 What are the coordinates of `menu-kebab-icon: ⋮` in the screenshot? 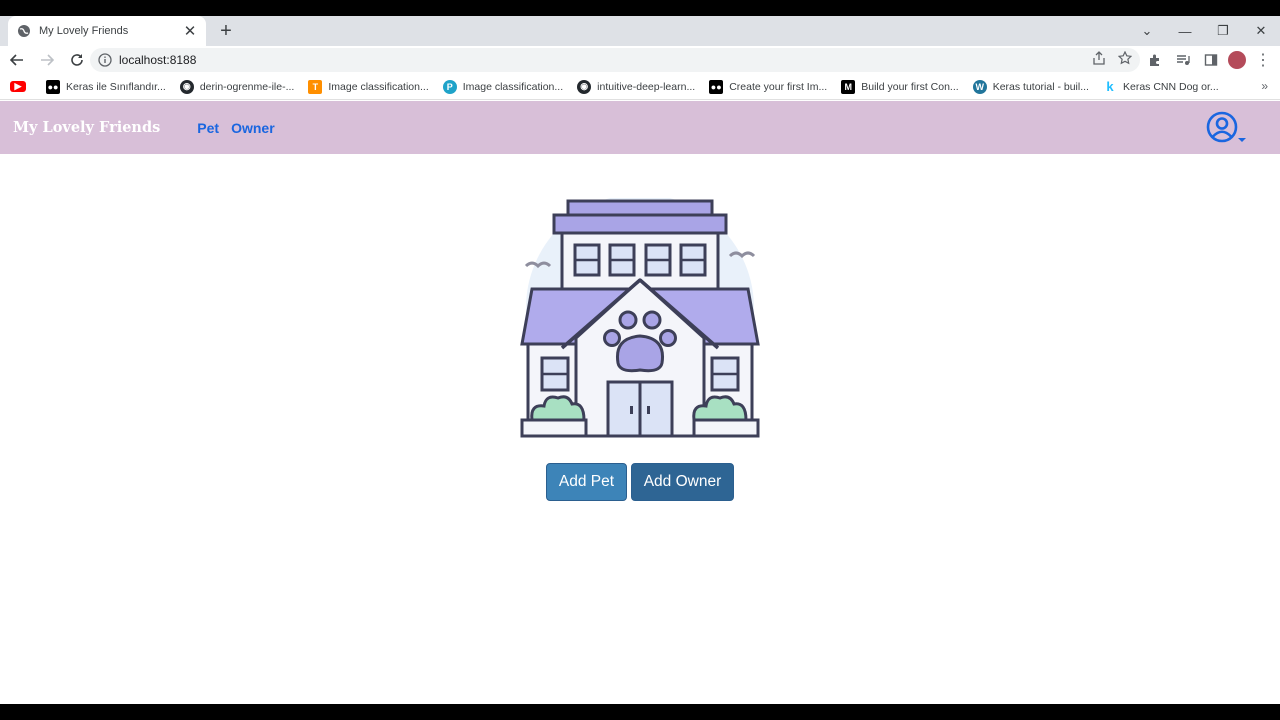 It's located at (1263, 60).